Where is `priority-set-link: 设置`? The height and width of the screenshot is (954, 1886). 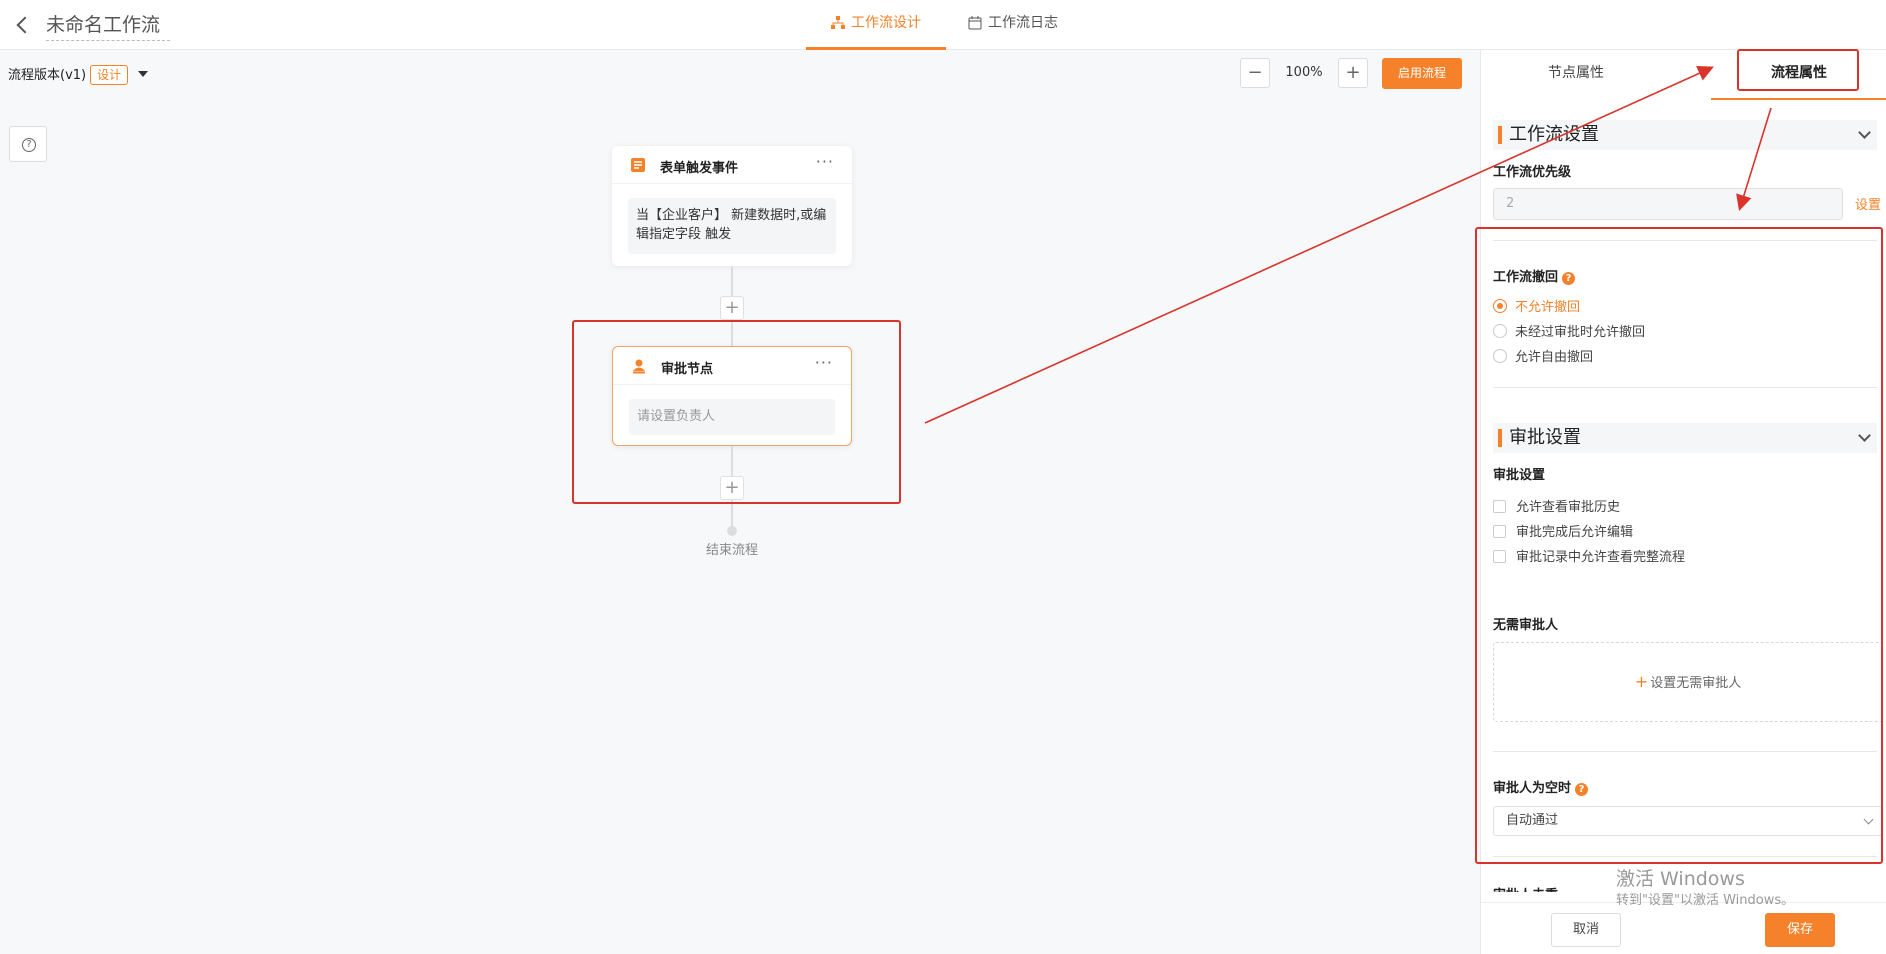 priority-set-link: 设置 is located at coordinates (1868, 203).